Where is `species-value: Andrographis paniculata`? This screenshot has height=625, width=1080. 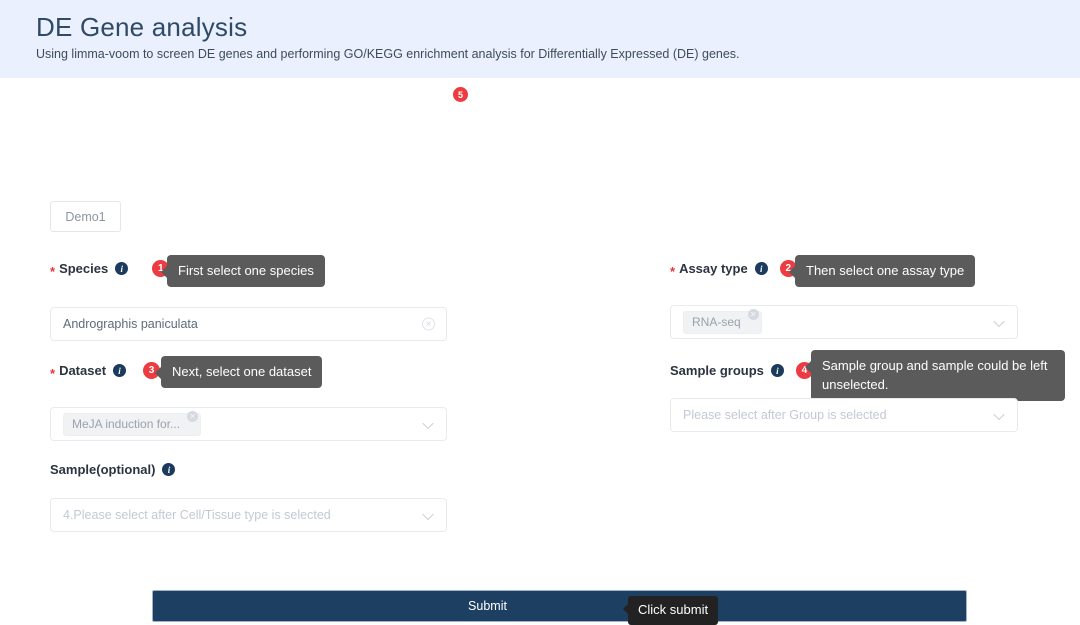
species-value: Andrographis paniculata is located at coordinates (130, 324).